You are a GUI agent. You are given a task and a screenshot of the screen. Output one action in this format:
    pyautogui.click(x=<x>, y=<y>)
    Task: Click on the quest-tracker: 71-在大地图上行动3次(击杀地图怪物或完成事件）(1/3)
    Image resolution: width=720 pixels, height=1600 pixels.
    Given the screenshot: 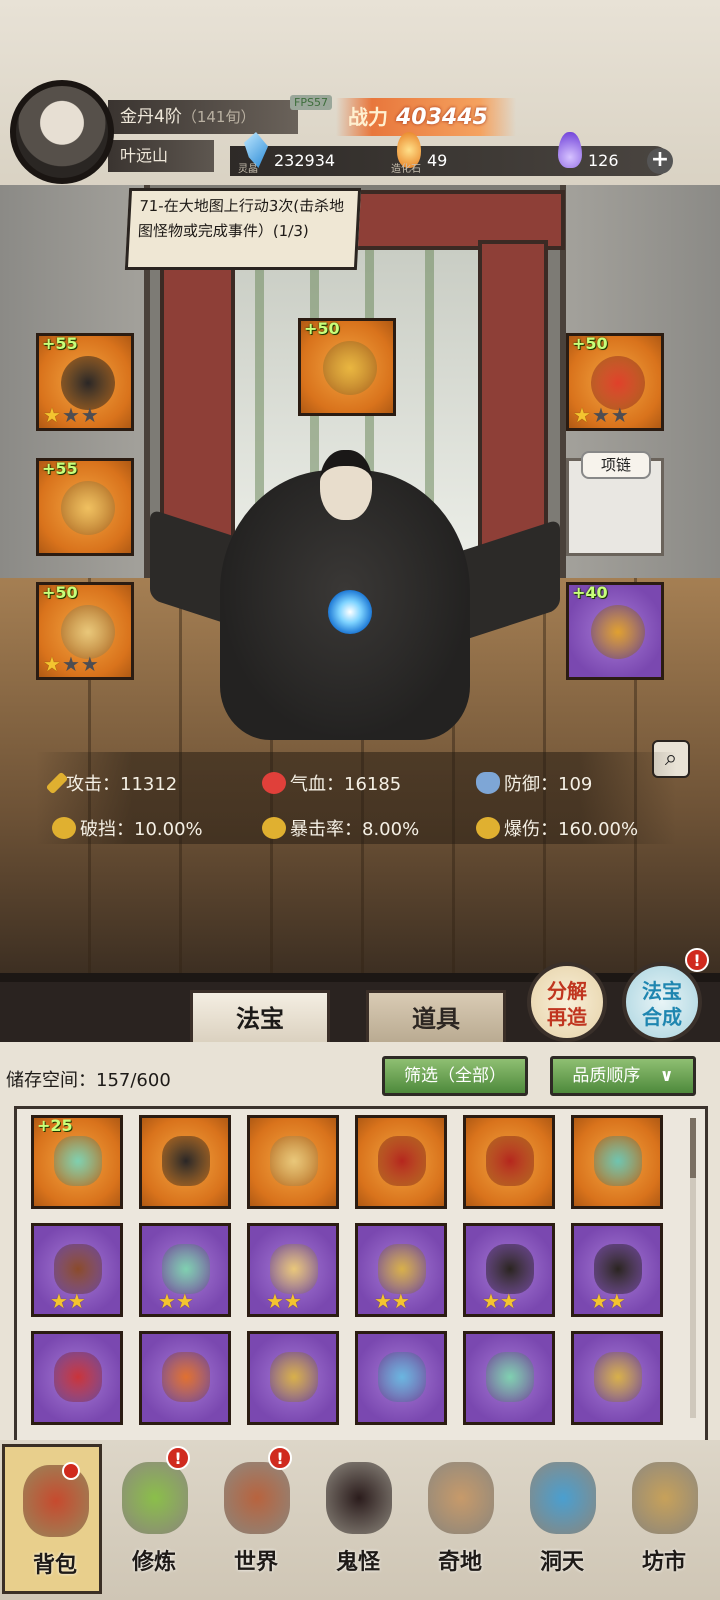 What is the action you would take?
    pyautogui.click(x=243, y=229)
    